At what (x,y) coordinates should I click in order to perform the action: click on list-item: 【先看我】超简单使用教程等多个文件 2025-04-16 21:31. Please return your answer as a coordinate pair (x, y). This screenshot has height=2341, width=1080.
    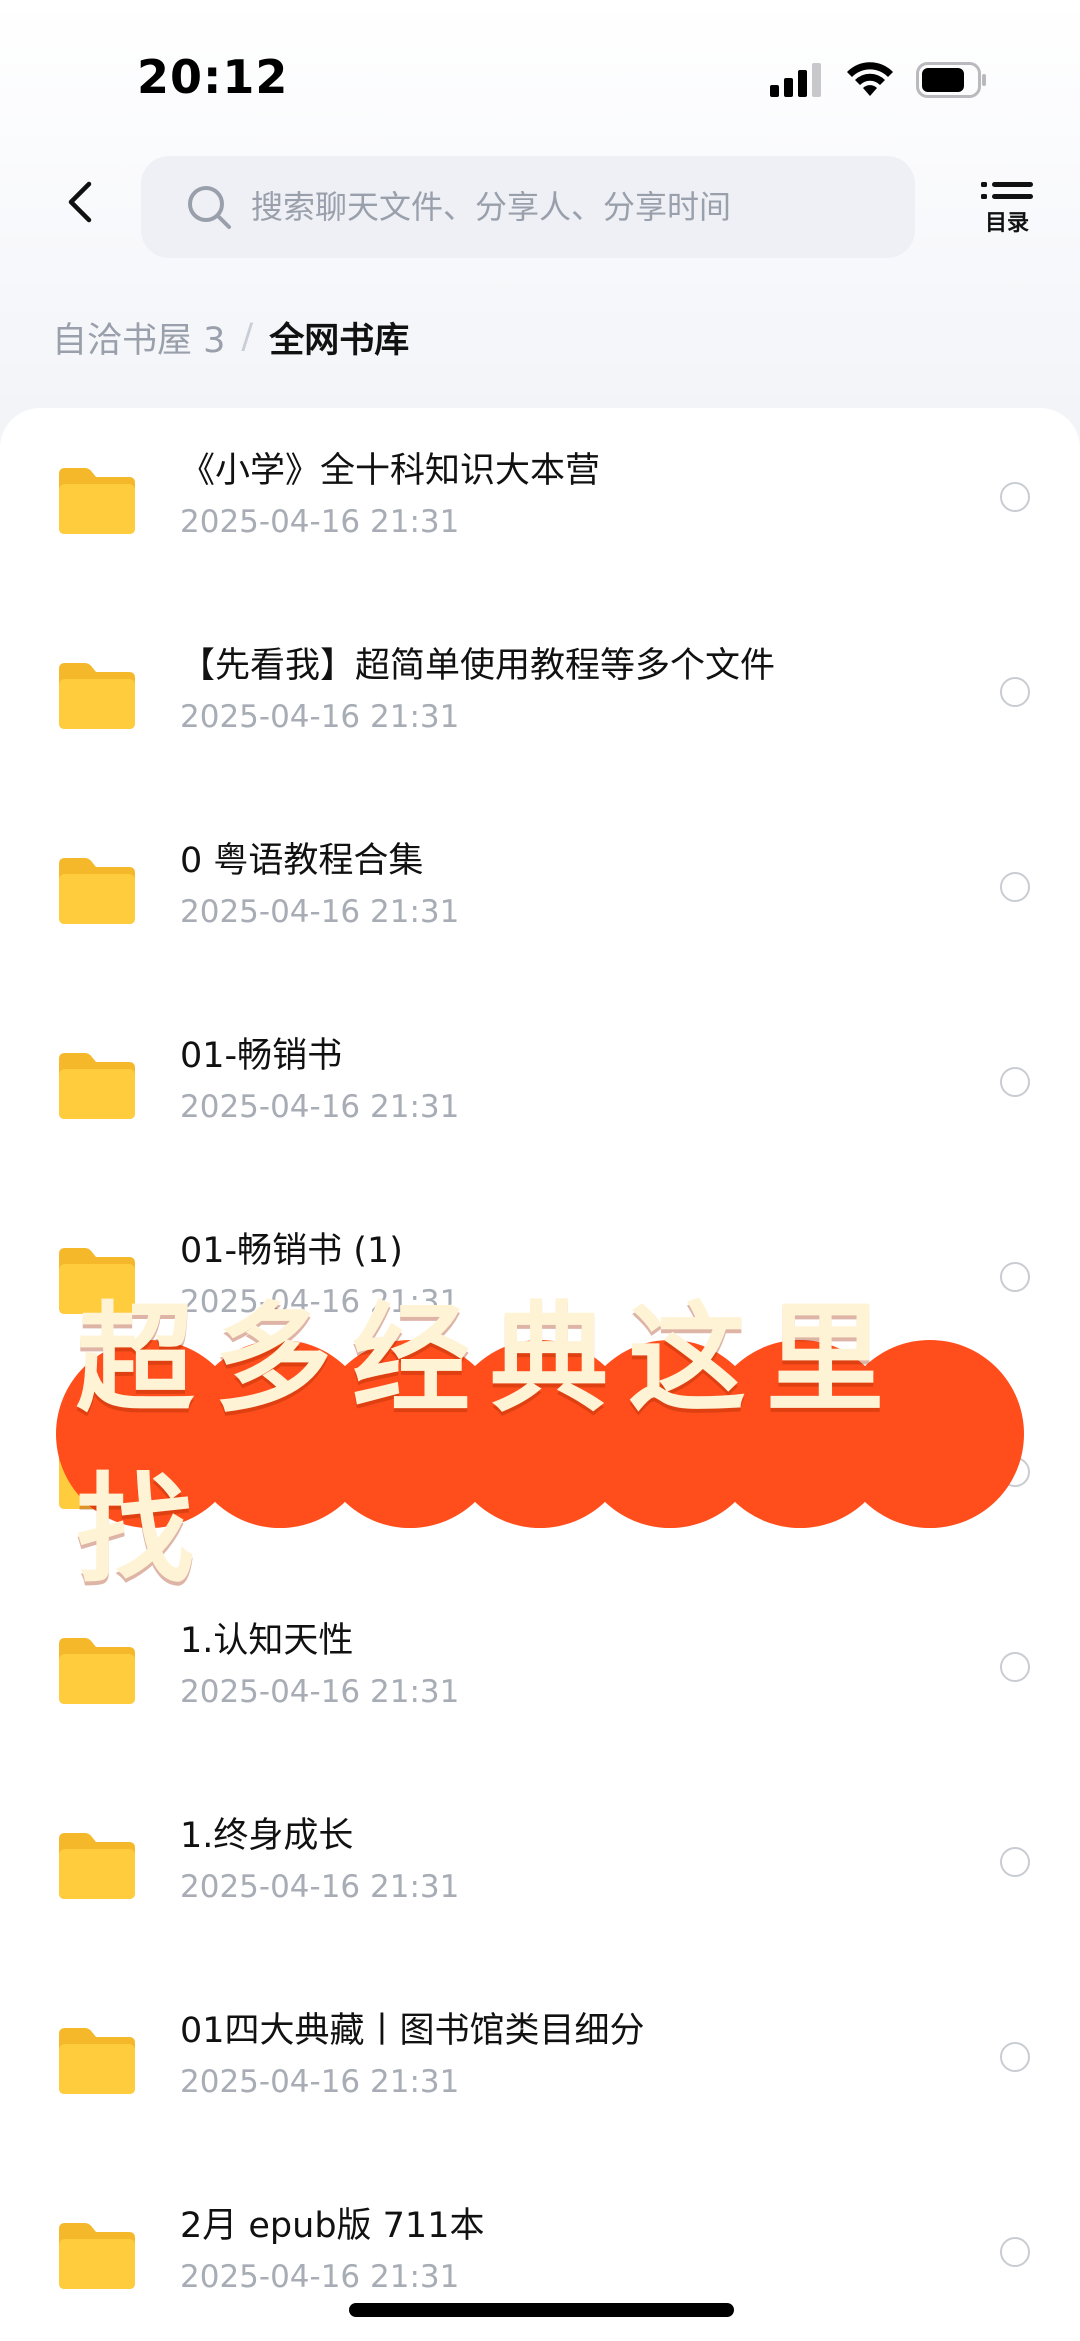
    Looking at the image, I should click on (540, 714).